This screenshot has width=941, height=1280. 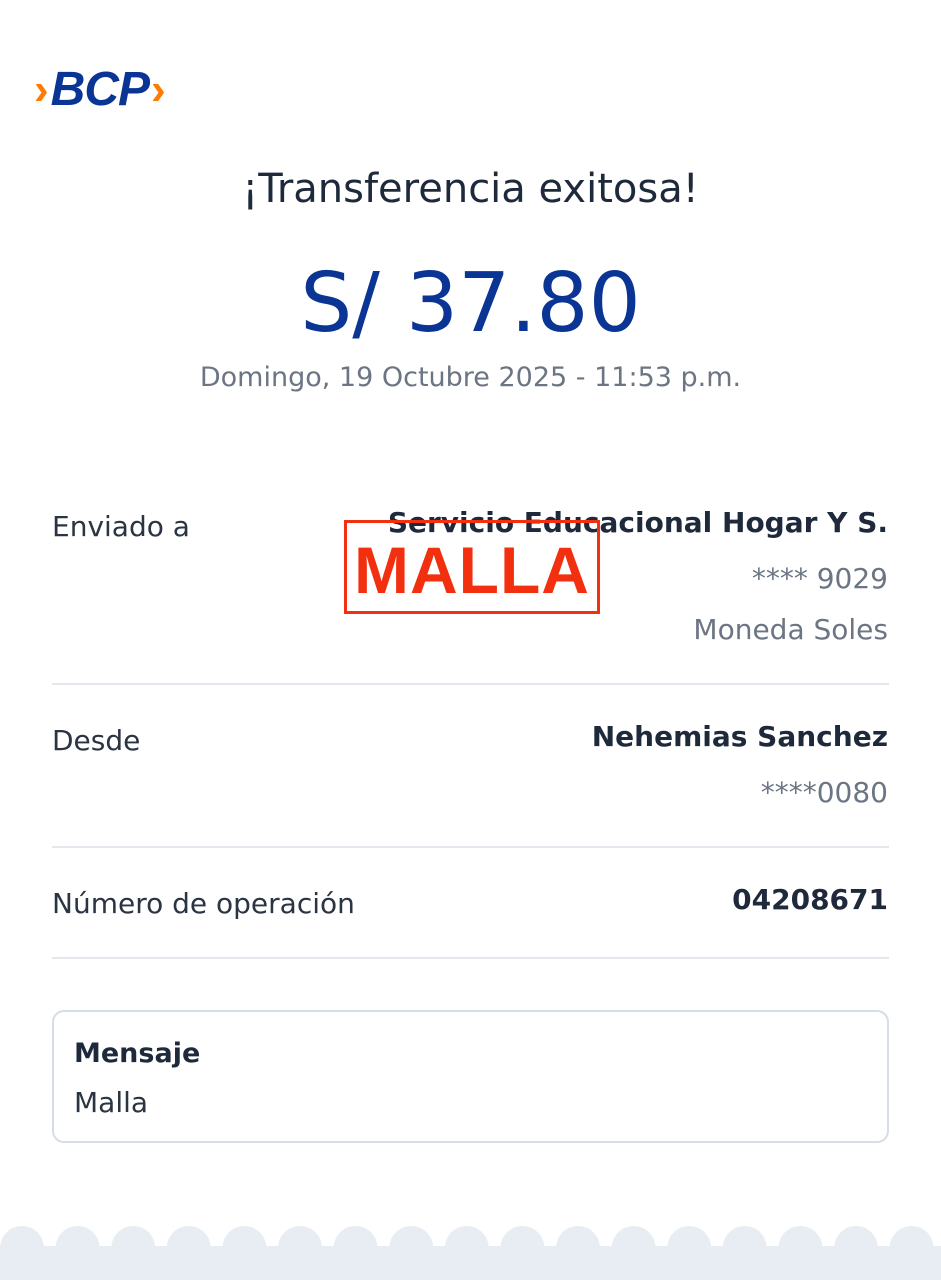 I want to click on message-text: Malla, so click(x=111, y=1102).